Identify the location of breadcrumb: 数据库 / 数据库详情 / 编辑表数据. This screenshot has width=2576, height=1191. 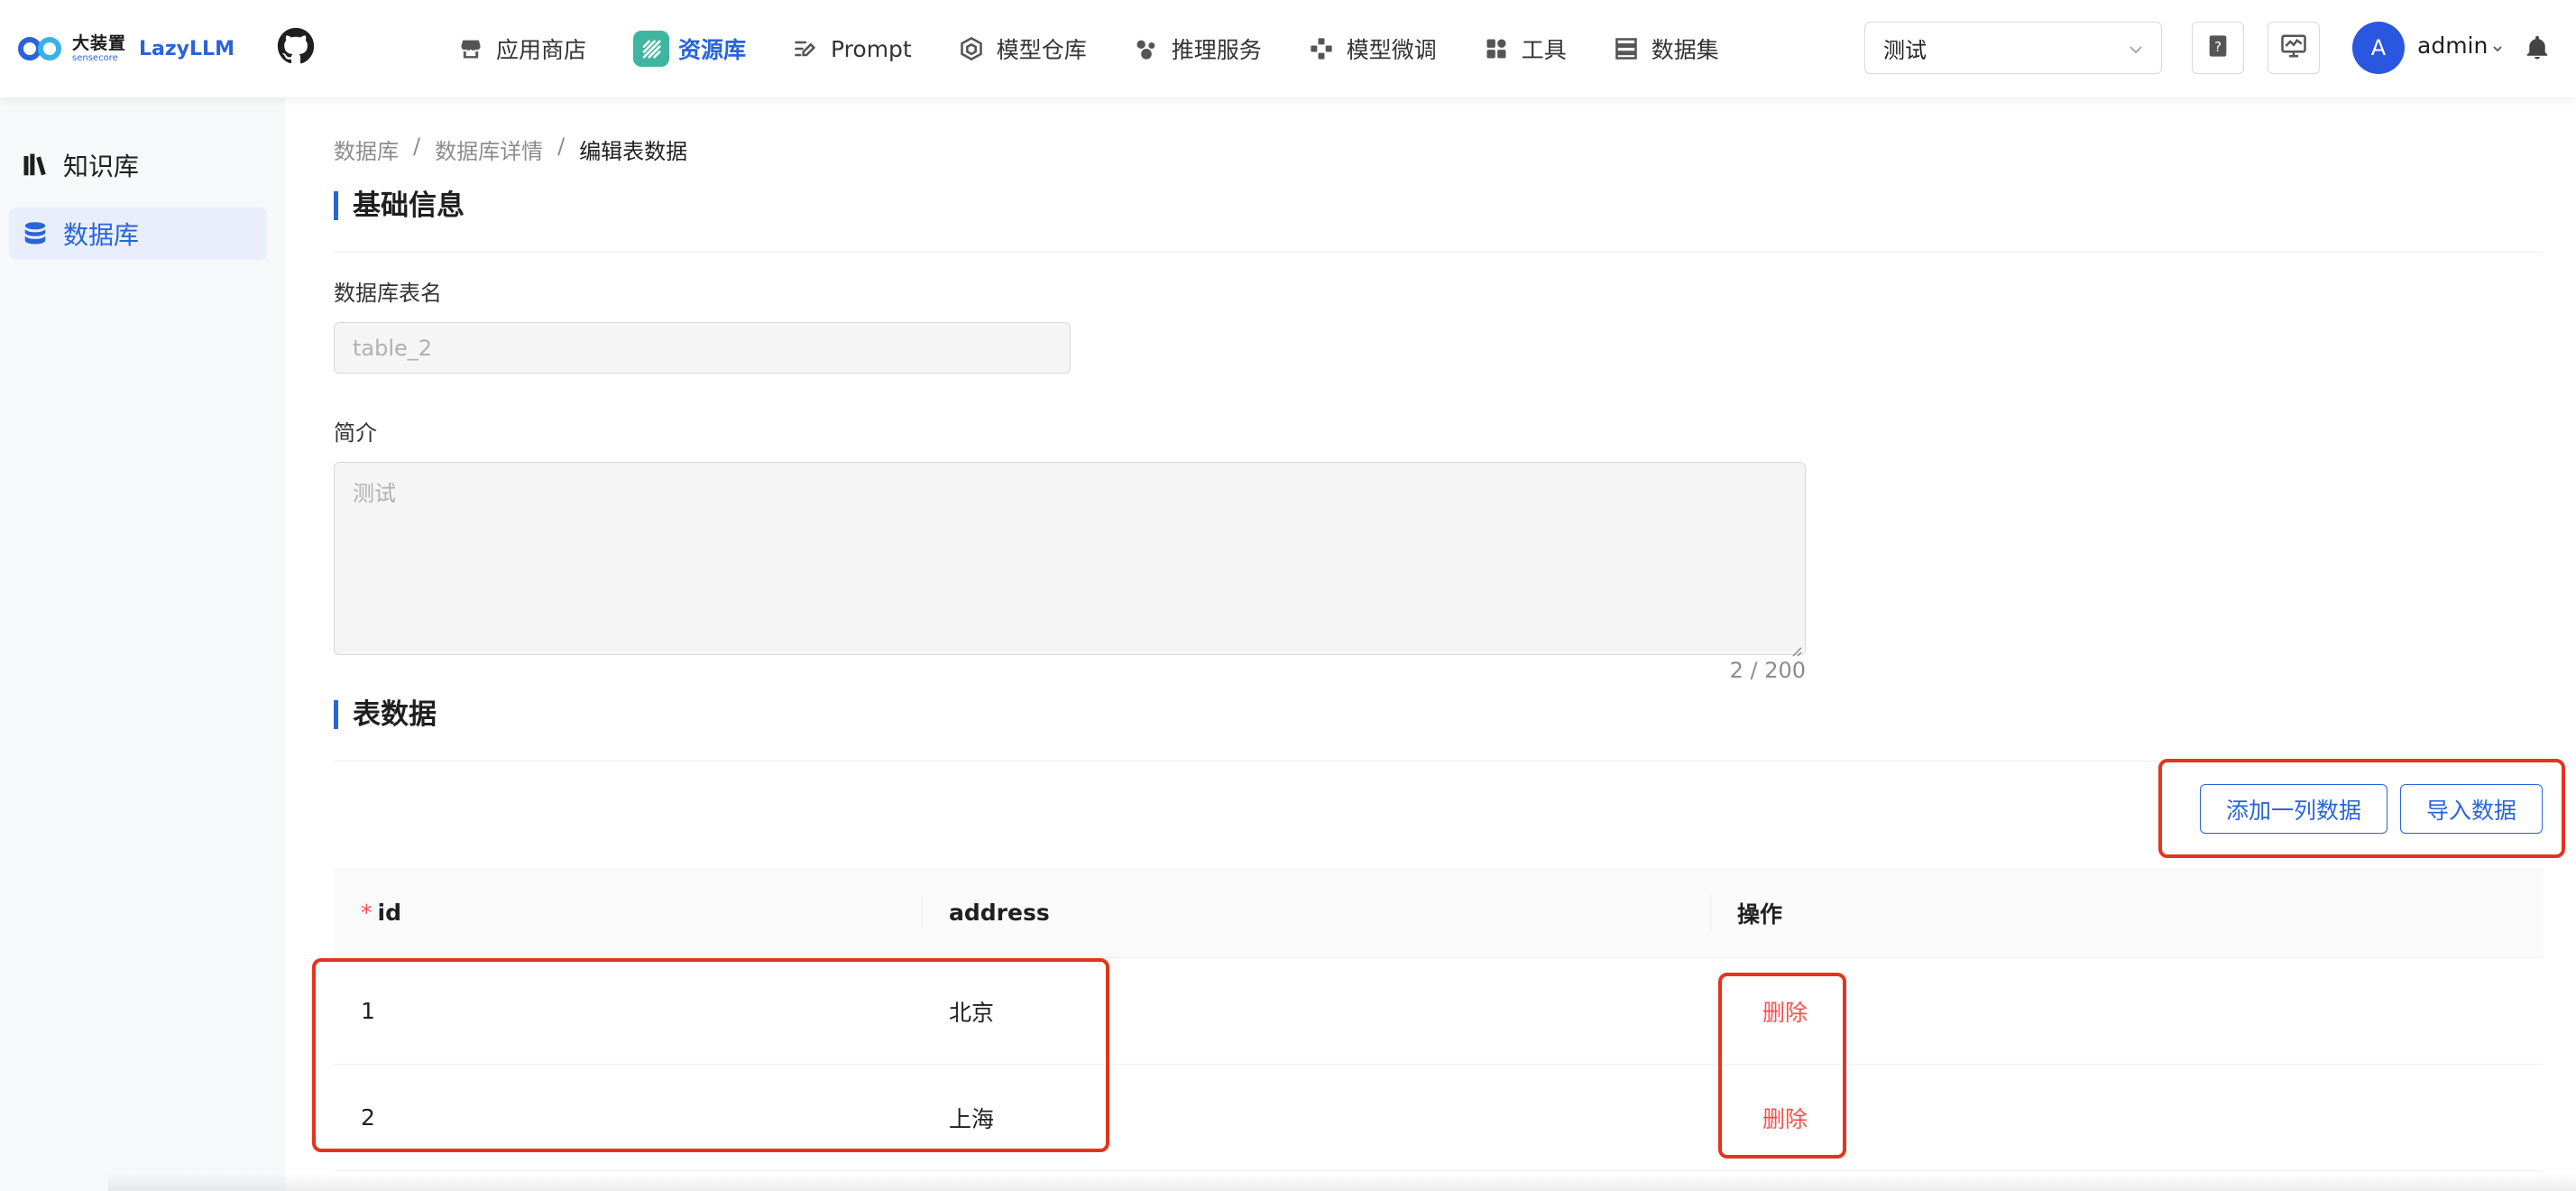
(510, 149).